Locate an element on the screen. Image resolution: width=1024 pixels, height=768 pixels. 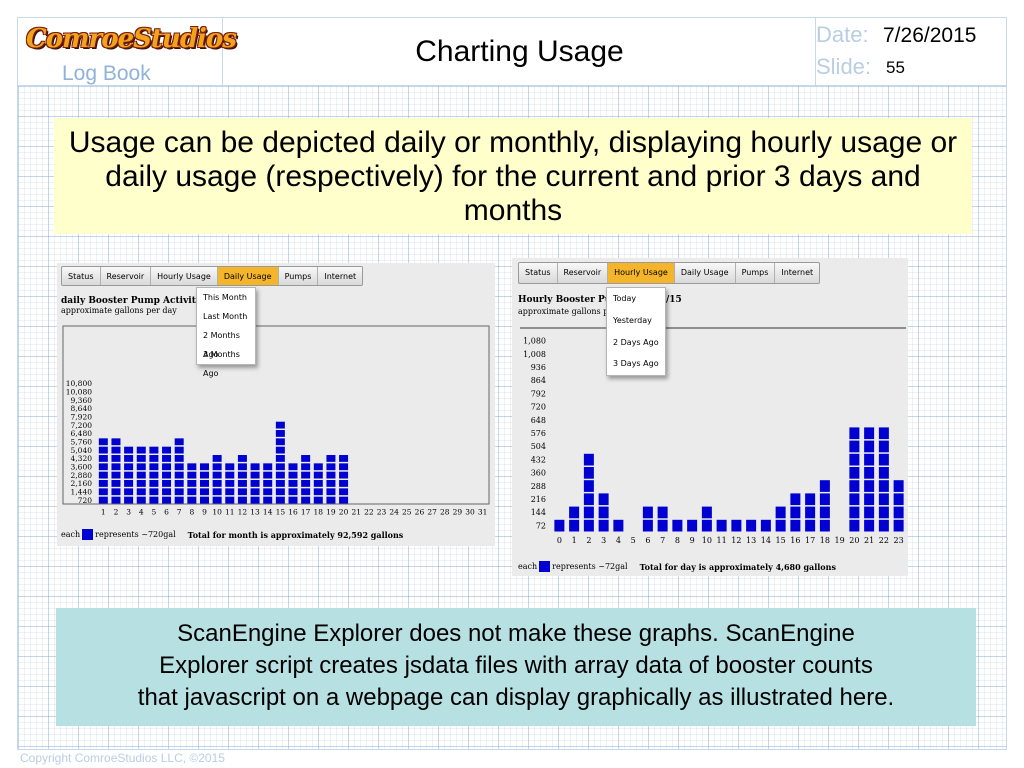
slide-label: Slide: is located at coordinates (844, 66).